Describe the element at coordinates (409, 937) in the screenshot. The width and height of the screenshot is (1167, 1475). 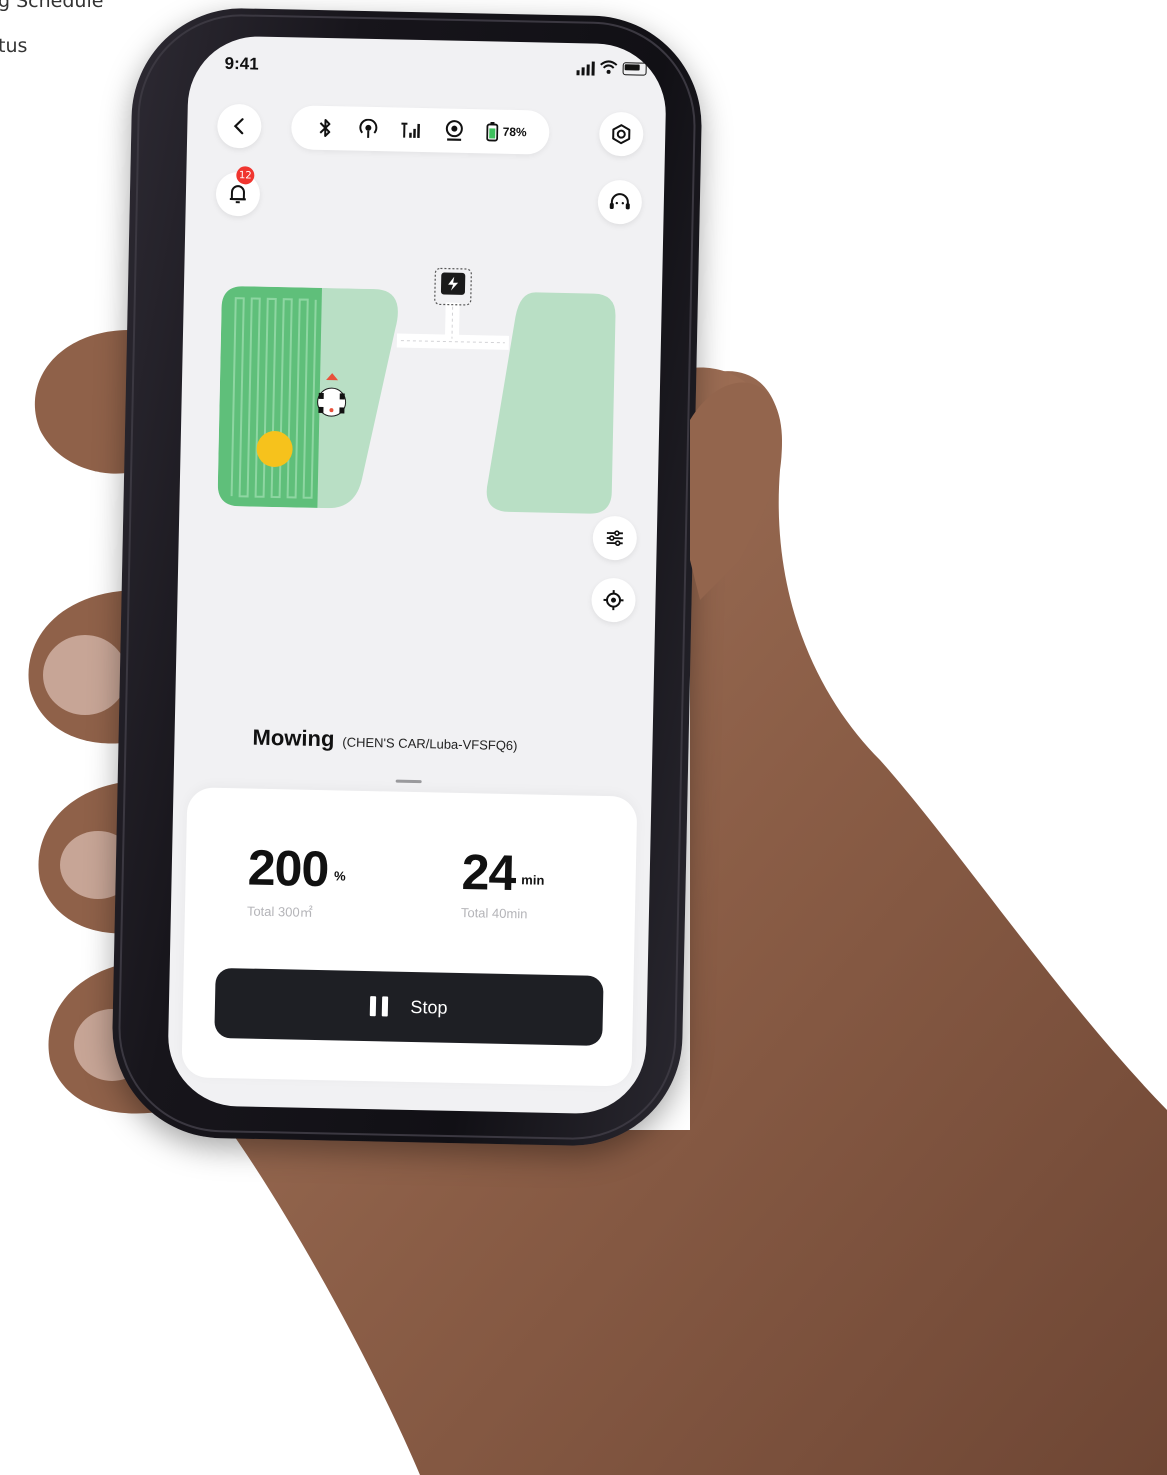
I see `mowing-stats-card: 200% Total 300㎡ 24 min Total 40min Stop` at that location.